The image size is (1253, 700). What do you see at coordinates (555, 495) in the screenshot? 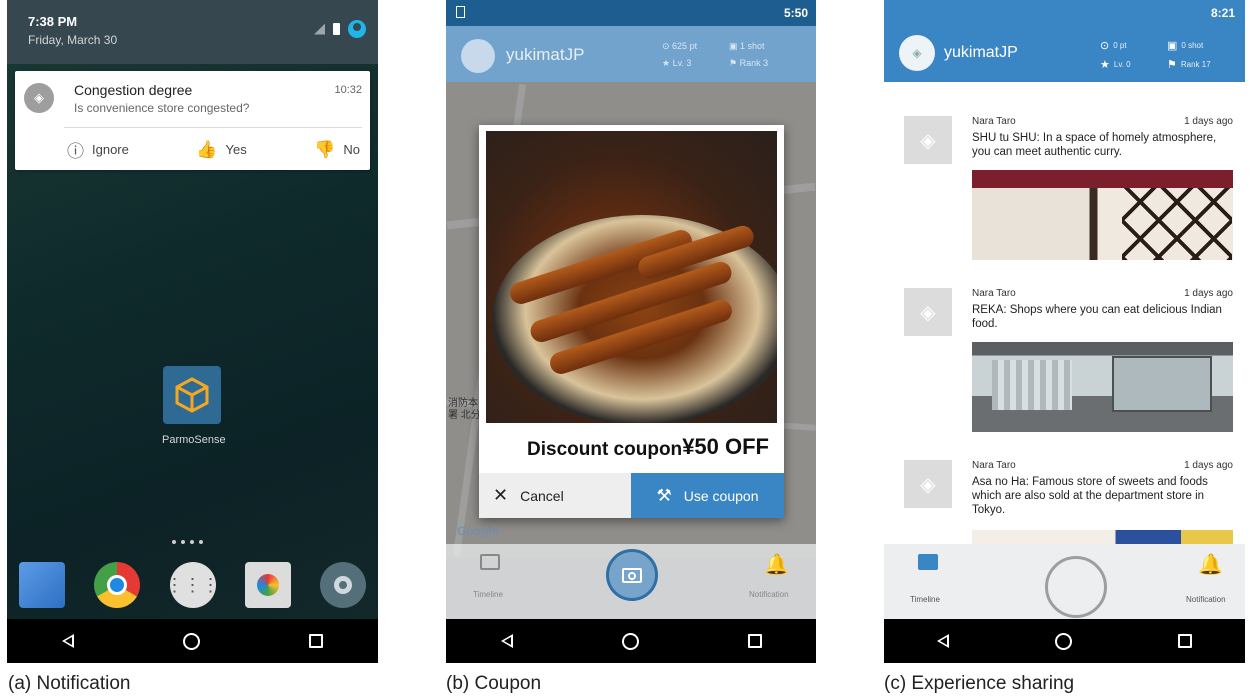
I see `cancel-button: ✕ Cancel` at bounding box center [555, 495].